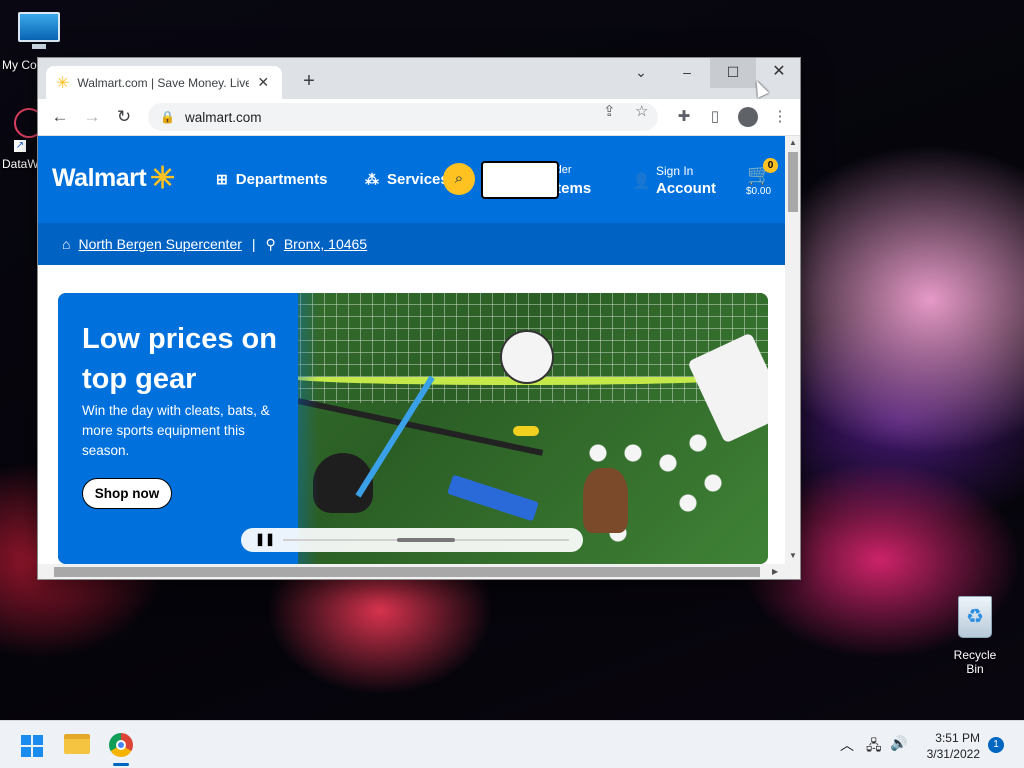 The width and height of the screenshot is (1024, 768). I want to click on tab-walmart: ✳ Walmart.com | Save Money. Live ✕, so click(164, 82).